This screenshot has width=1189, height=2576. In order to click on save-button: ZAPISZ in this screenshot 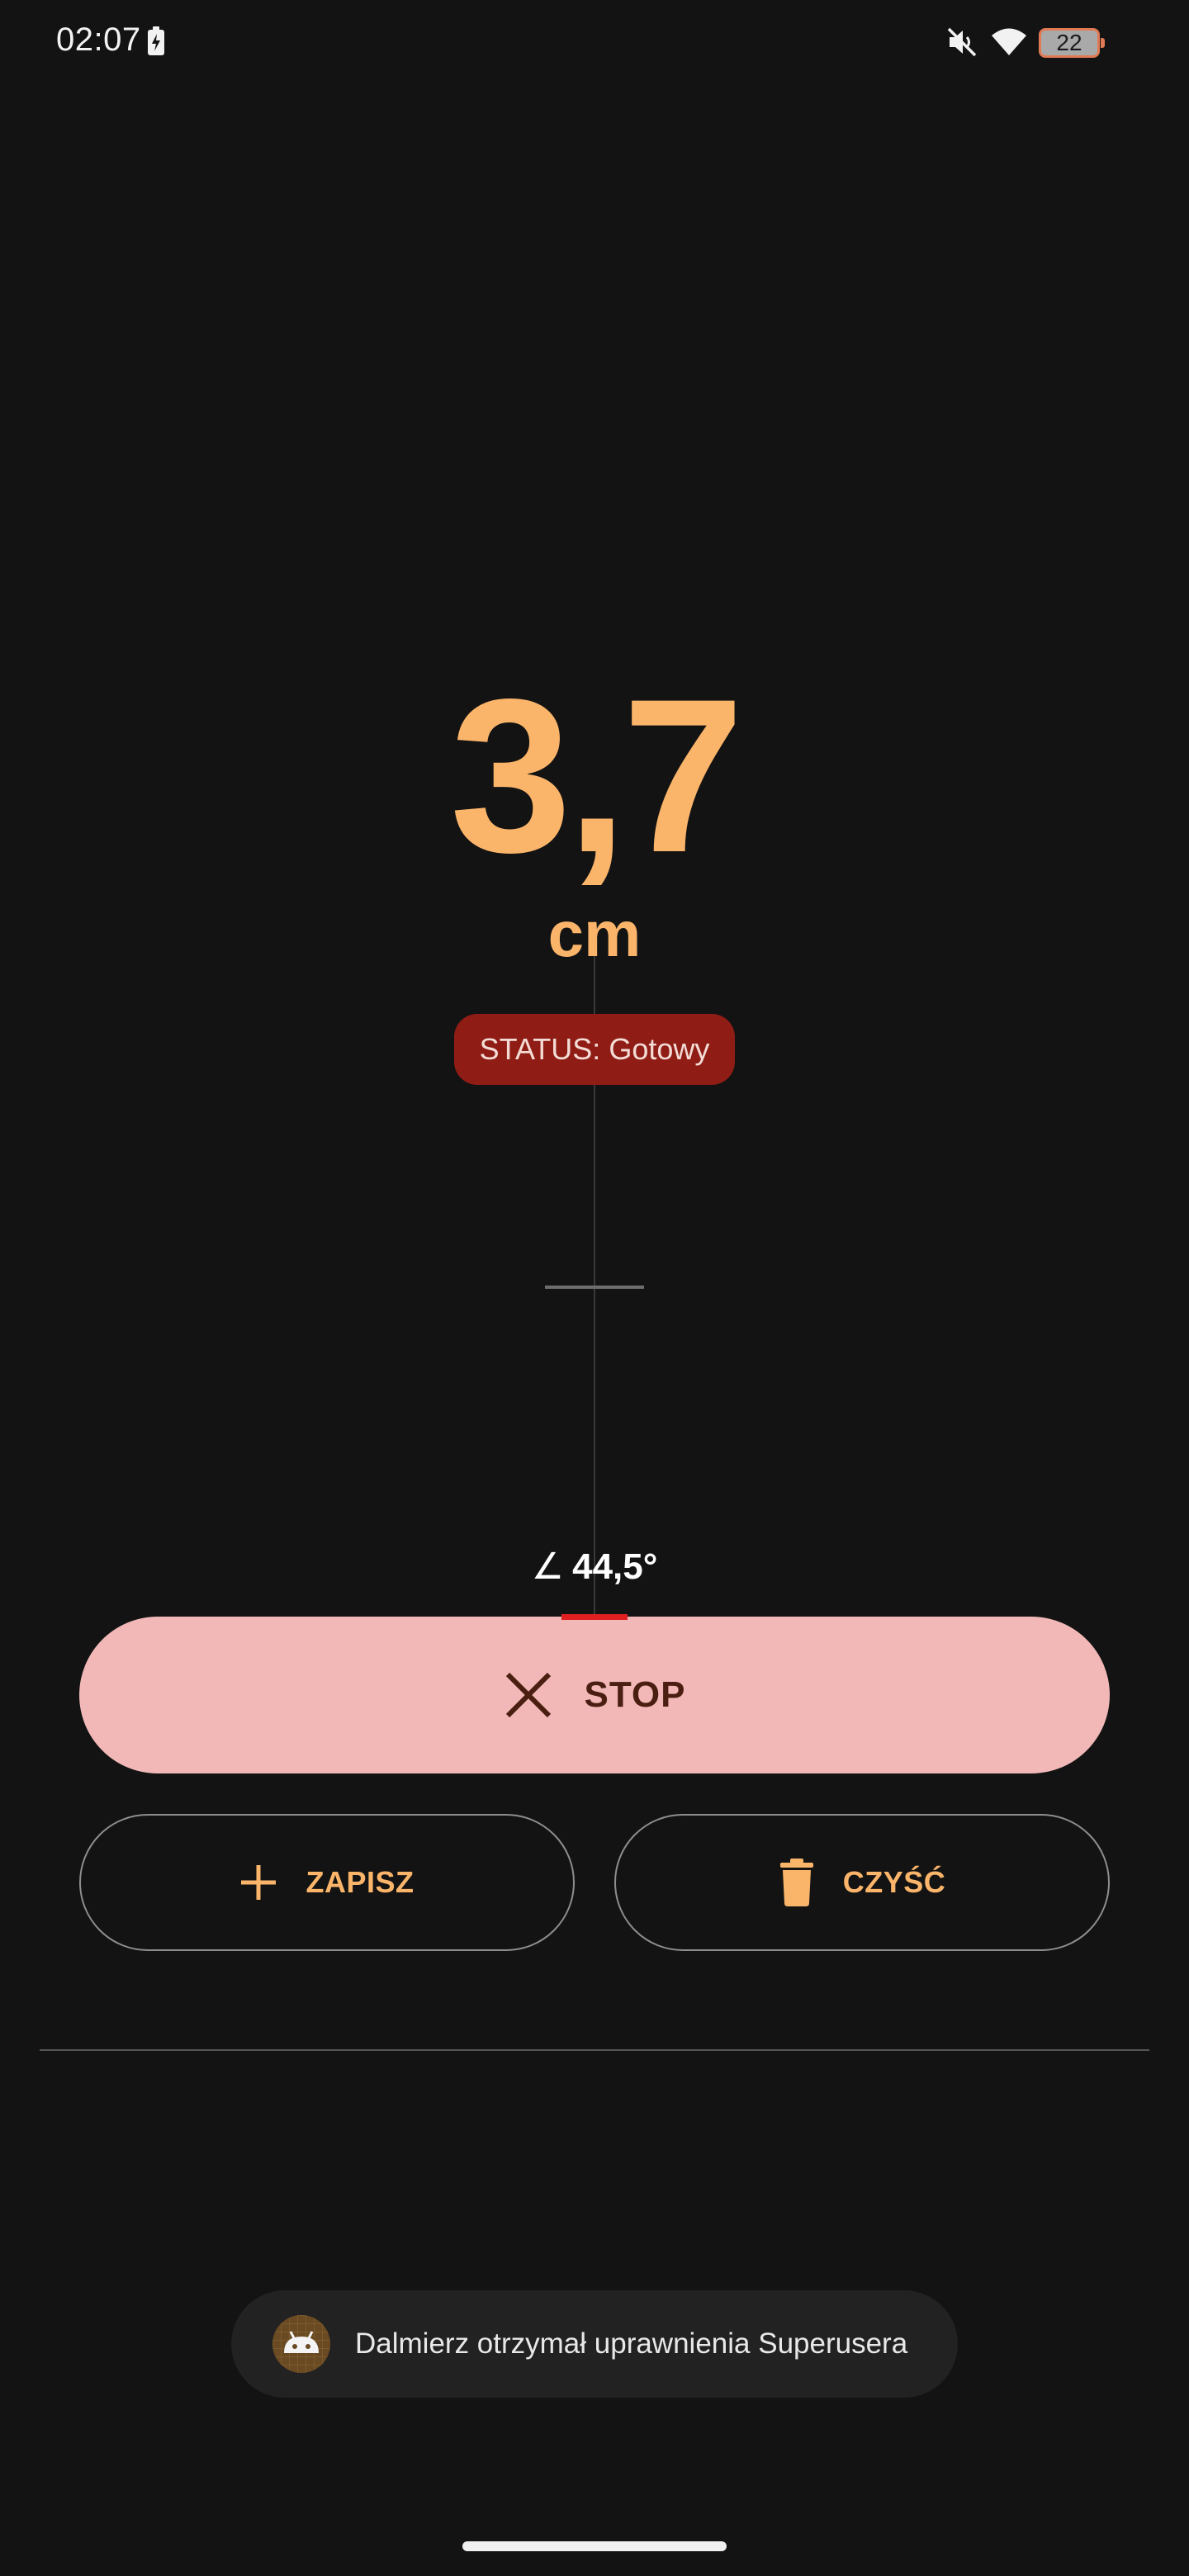, I will do `click(327, 1882)`.